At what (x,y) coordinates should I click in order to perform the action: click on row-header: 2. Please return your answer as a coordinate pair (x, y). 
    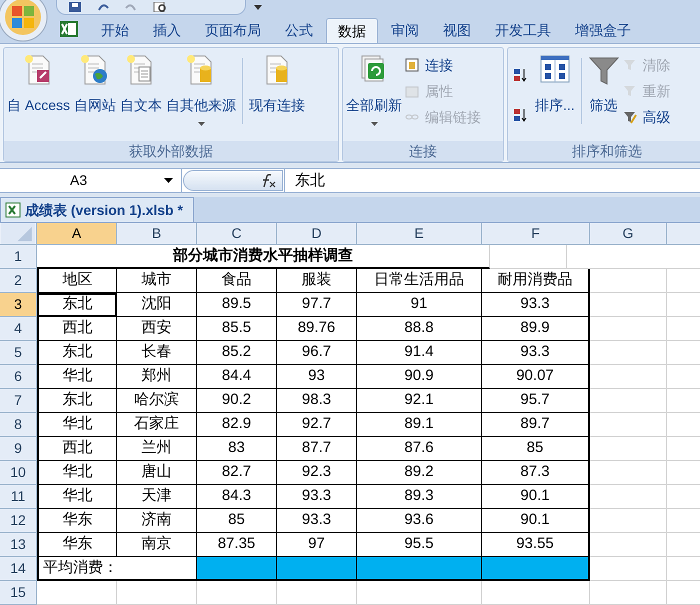
    Looking at the image, I should click on (18, 281).